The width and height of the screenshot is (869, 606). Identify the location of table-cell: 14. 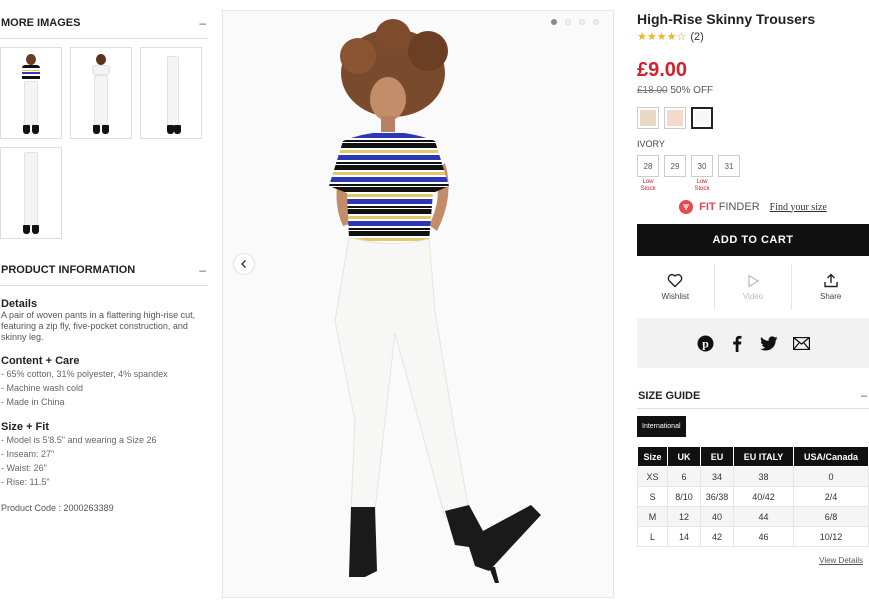
(684, 536).